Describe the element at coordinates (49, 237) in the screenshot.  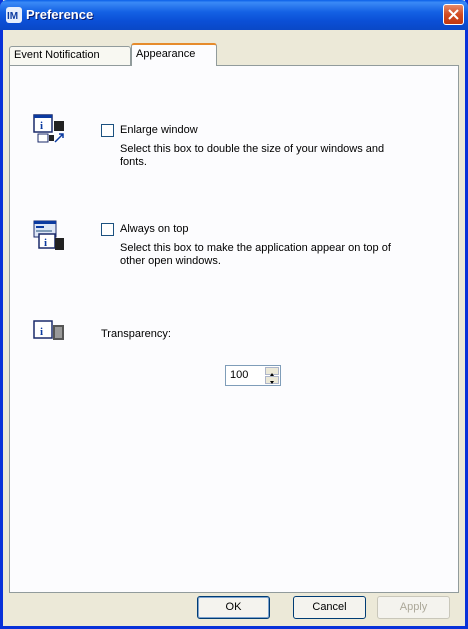
I see `always-on-top-icon: i` at that location.